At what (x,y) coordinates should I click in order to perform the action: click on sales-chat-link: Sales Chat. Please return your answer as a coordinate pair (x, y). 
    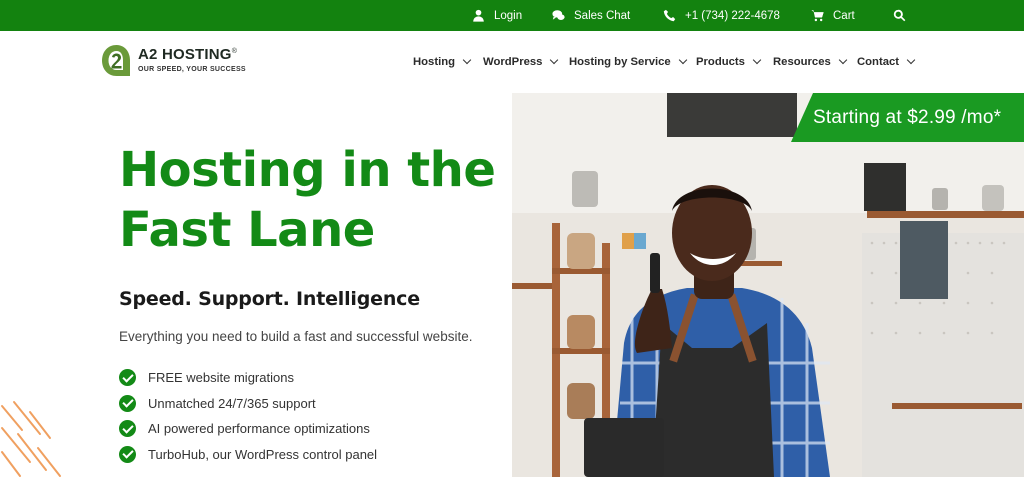
    Looking at the image, I should click on (591, 15).